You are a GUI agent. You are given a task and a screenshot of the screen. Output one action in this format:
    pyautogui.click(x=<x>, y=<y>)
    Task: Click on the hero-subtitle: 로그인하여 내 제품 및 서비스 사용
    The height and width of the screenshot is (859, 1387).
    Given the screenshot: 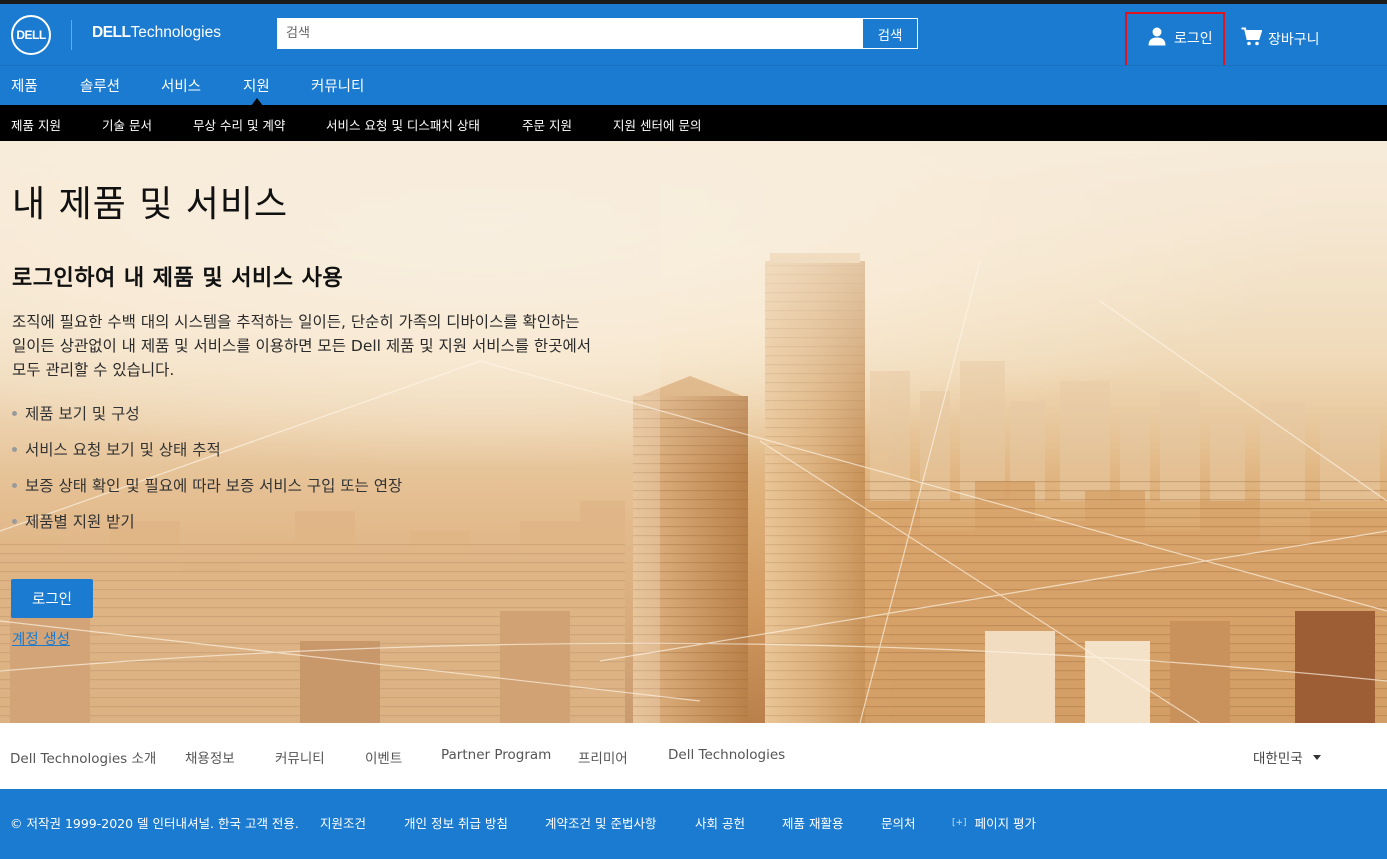 What is the action you would take?
    pyautogui.click(x=178, y=278)
    